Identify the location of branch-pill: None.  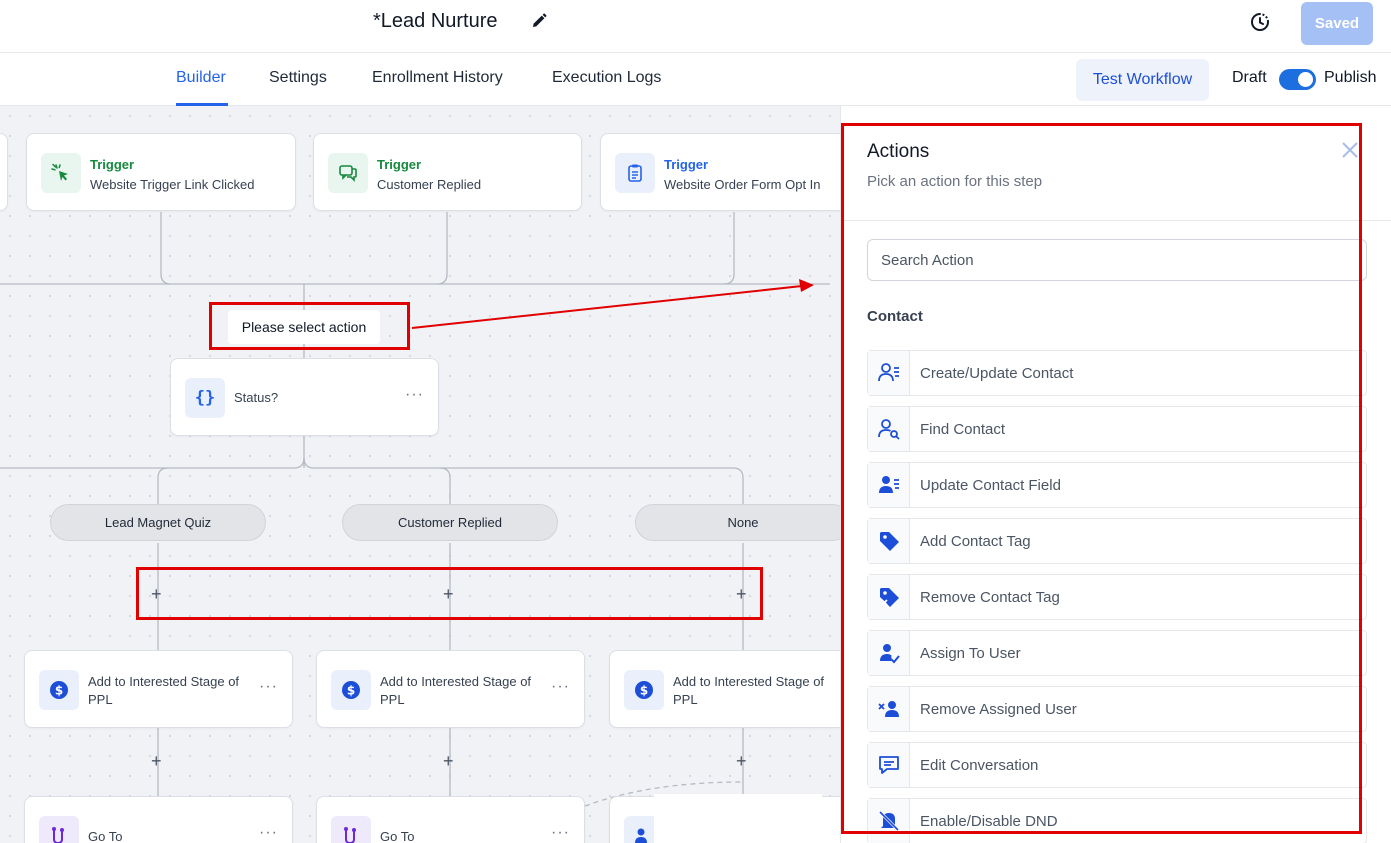
(737, 522).